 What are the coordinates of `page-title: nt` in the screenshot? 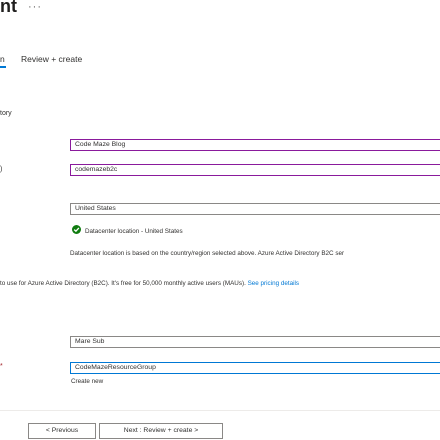 It's located at (8, 8).